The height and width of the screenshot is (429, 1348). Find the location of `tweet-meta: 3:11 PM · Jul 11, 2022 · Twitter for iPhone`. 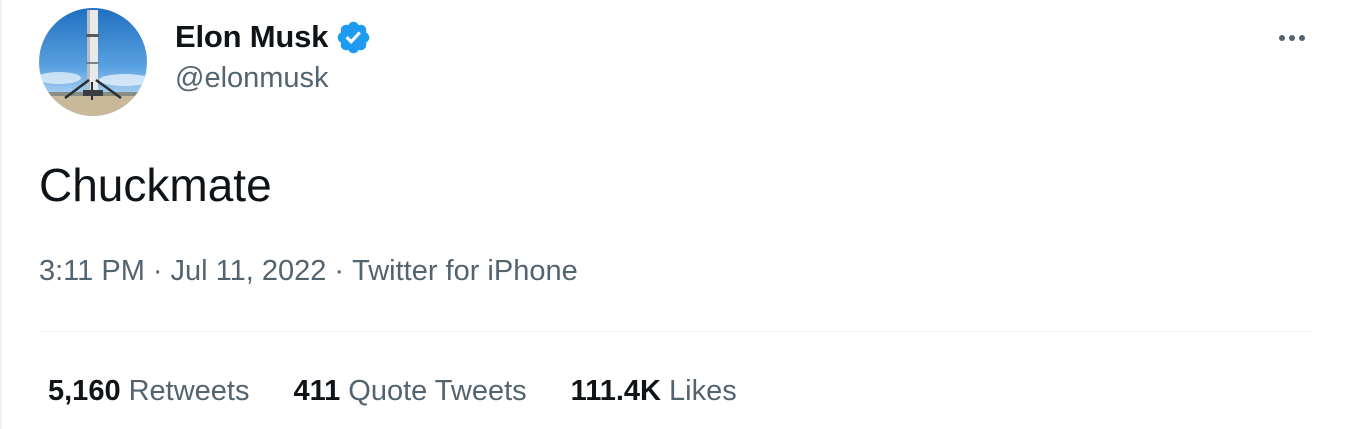

tweet-meta: 3:11 PM · Jul 11, 2022 · Twitter for iPhone is located at coordinates (308, 271).